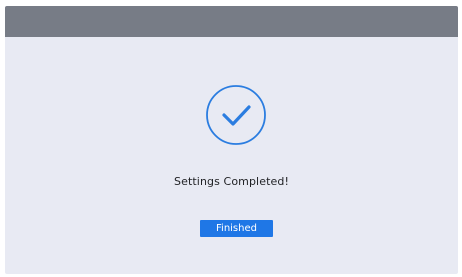 The image size is (462, 277). What do you see at coordinates (231, 21) in the screenshot?
I see `top-bar` at bounding box center [231, 21].